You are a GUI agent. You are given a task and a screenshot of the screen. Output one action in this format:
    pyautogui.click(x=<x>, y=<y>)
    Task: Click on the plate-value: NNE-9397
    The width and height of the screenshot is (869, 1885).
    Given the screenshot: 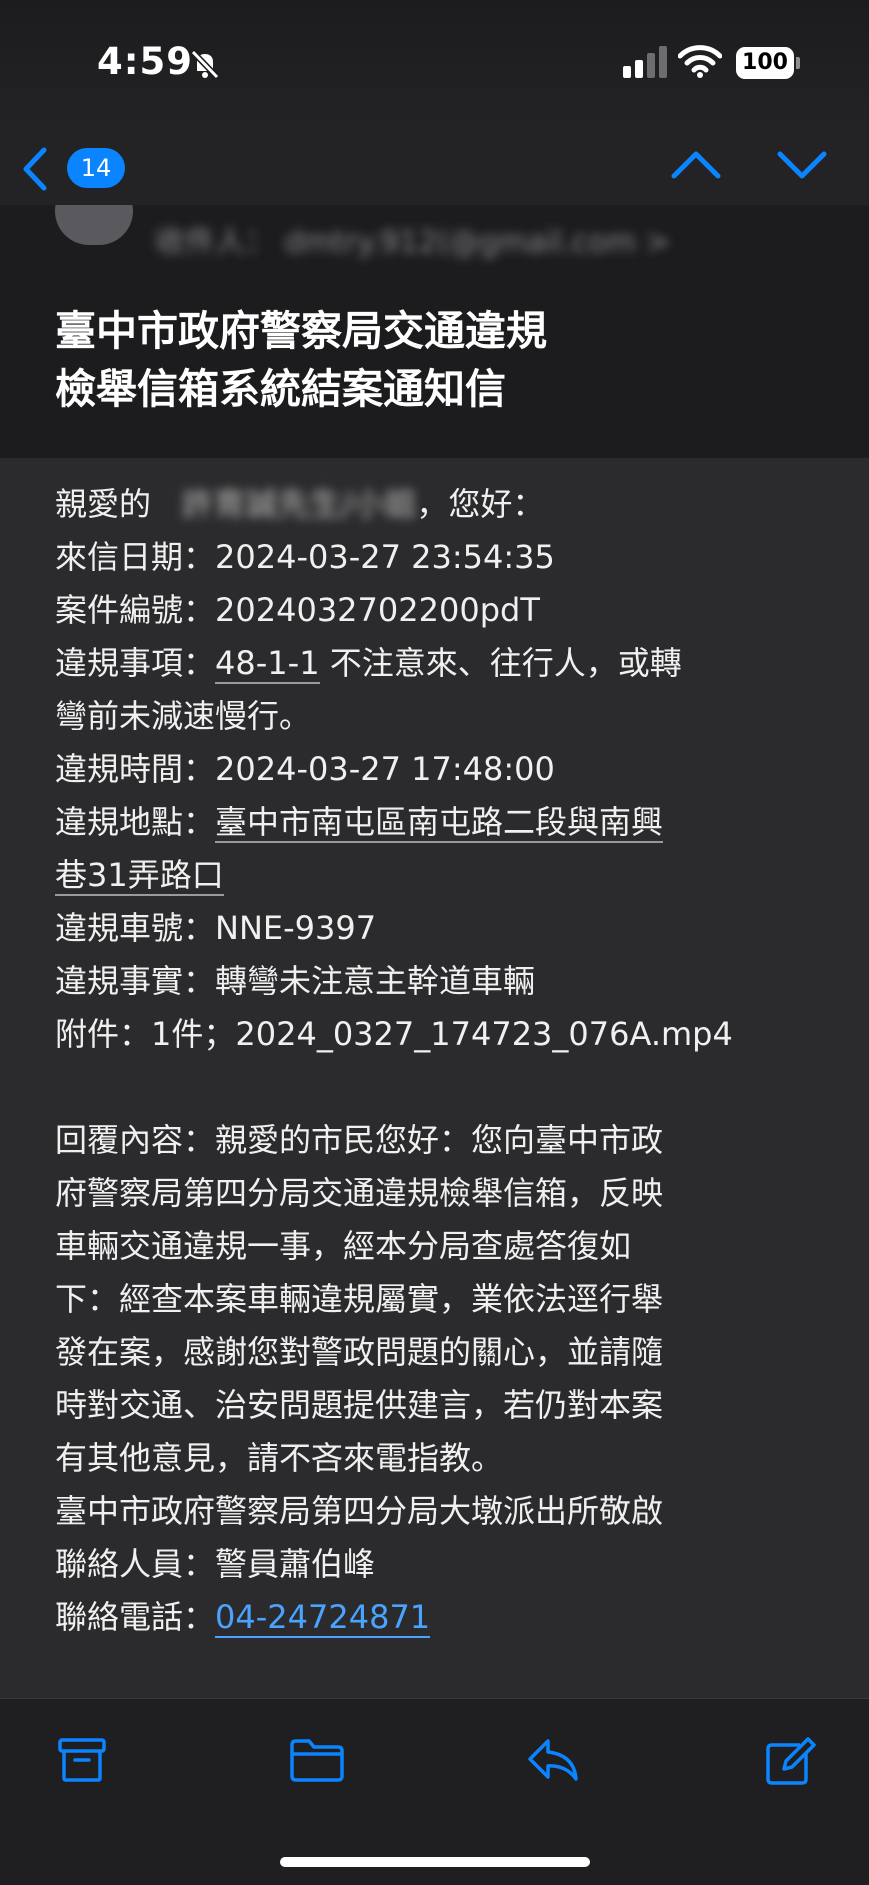 What is the action you would take?
    pyautogui.click(x=296, y=928)
    